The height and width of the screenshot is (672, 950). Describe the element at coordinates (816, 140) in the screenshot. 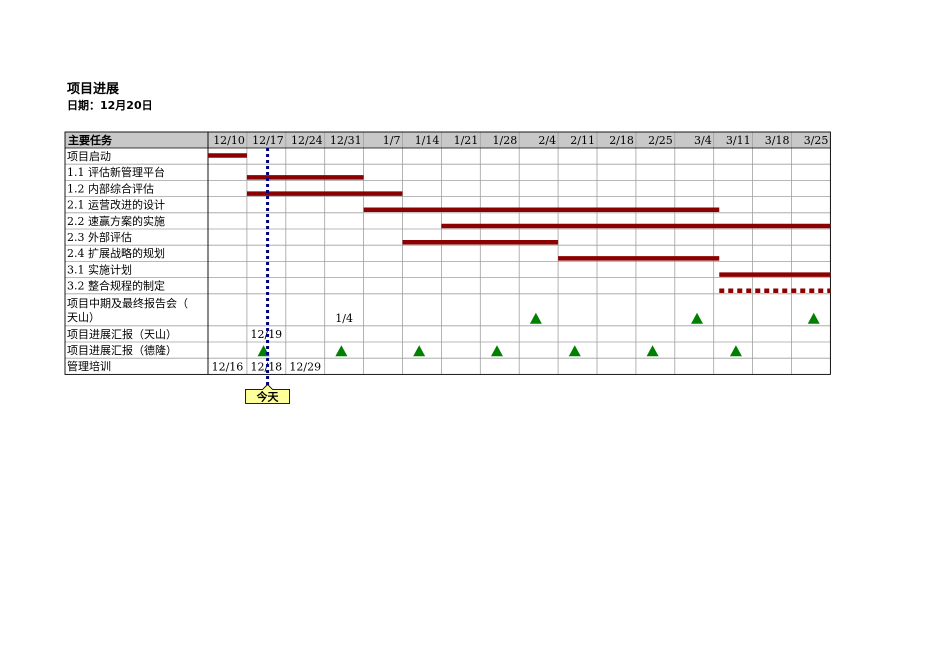

I see `week-label: 3/25` at that location.